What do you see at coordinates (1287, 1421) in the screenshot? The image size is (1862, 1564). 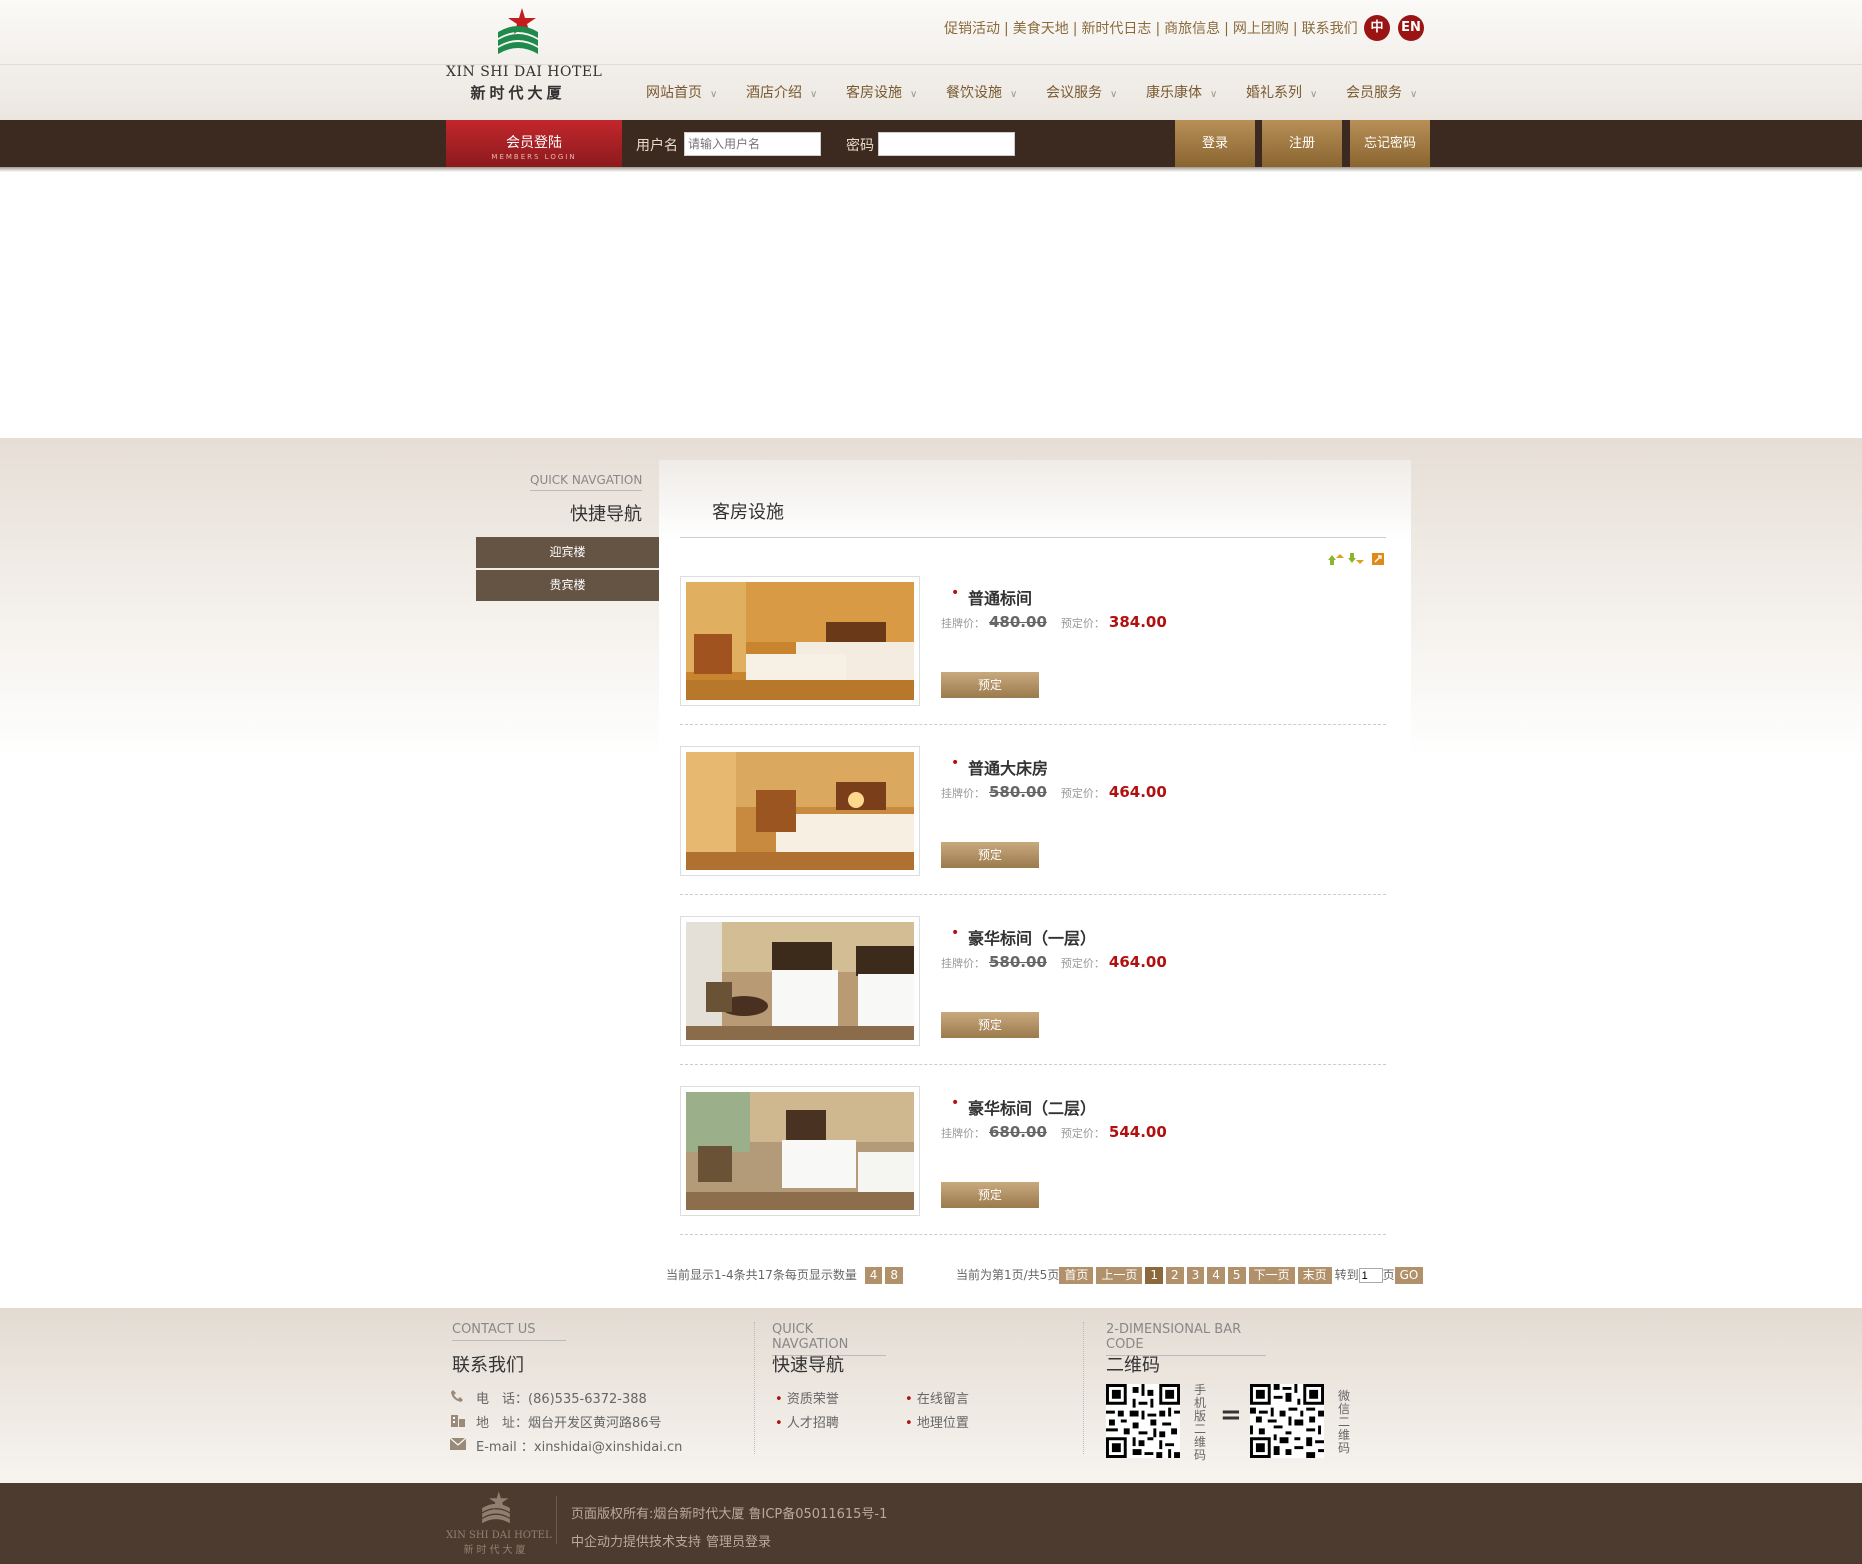 I see `wechat-qrcode-icon` at bounding box center [1287, 1421].